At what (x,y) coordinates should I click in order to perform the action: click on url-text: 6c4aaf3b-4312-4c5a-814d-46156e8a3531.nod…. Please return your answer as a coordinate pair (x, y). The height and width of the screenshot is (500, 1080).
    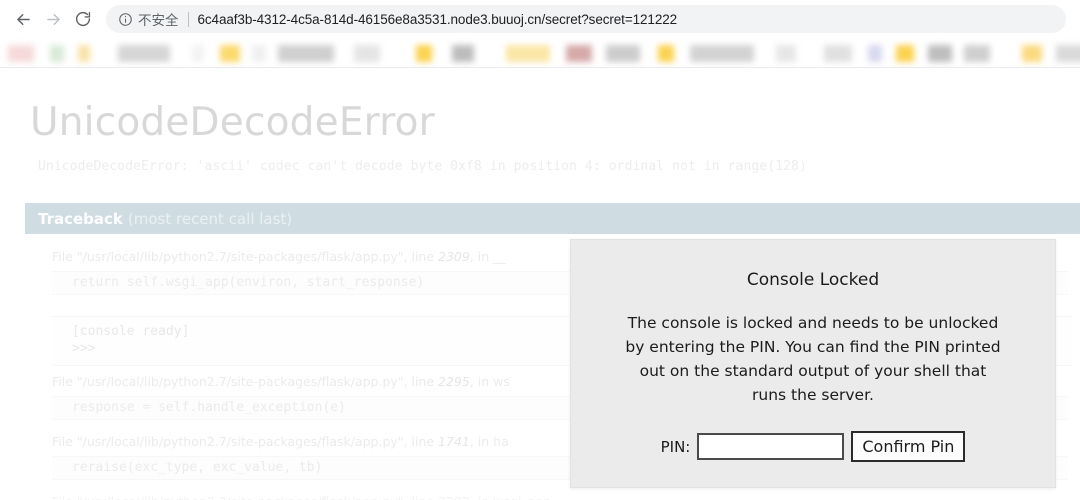
    Looking at the image, I should click on (437, 19).